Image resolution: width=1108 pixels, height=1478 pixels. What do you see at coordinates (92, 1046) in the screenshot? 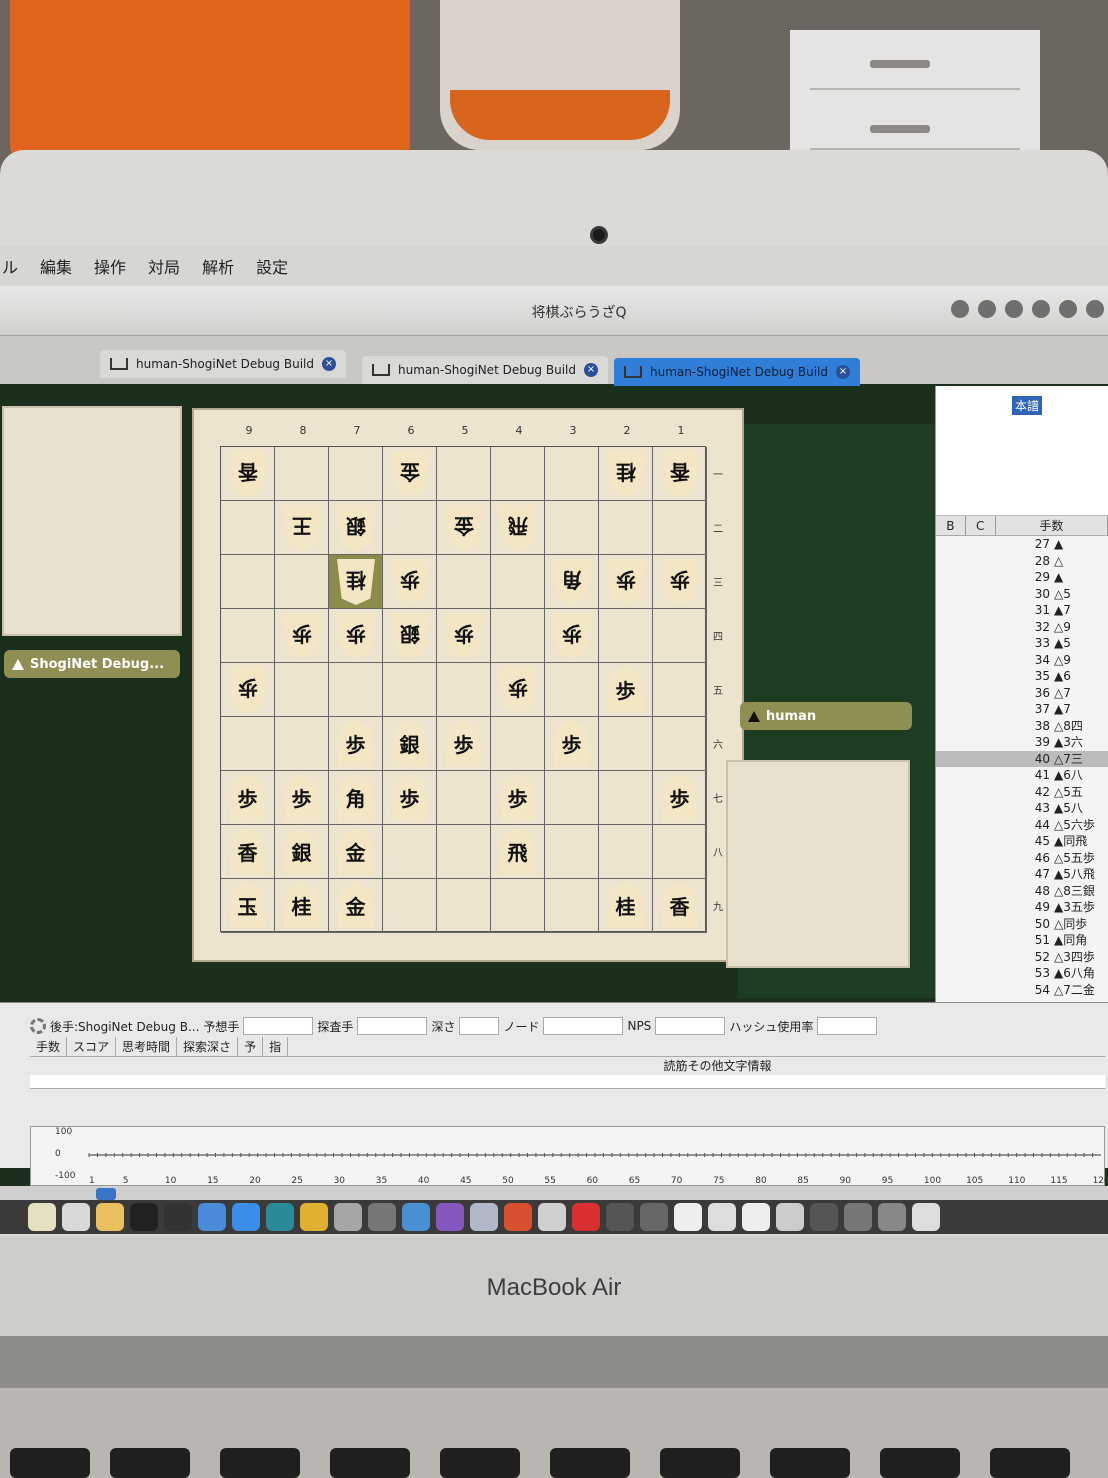
I see `engine-col-score: スコア` at bounding box center [92, 1046].